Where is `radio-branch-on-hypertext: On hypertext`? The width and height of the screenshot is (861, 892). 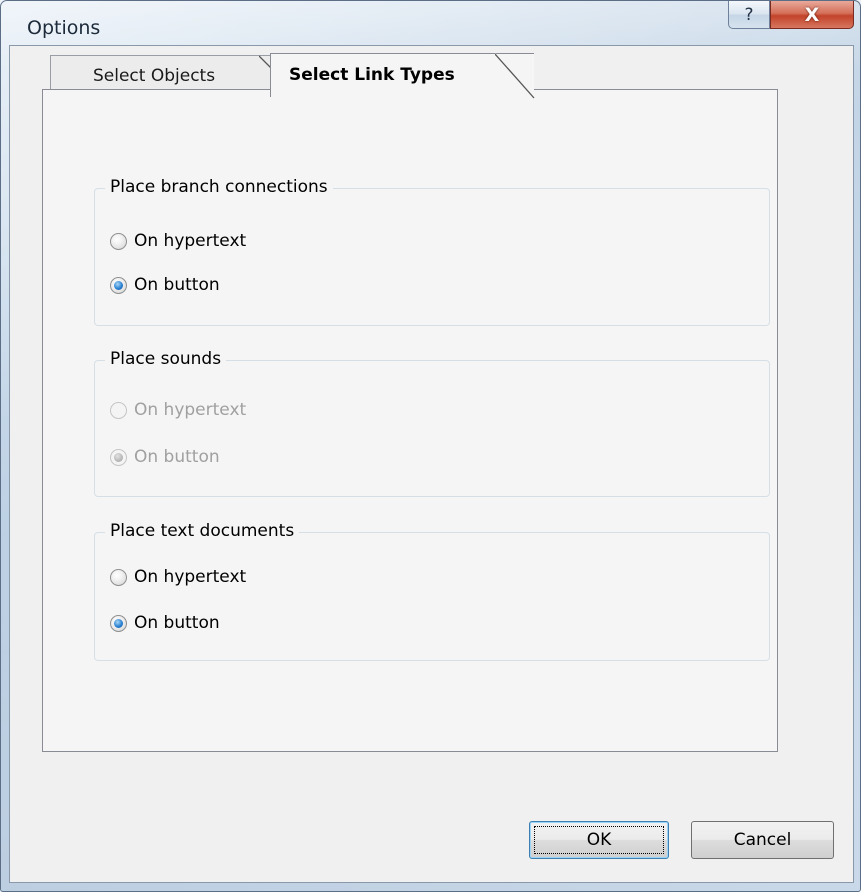
radio-branch-on-hypertext: On hypertext is located at coordinates (178, 241).